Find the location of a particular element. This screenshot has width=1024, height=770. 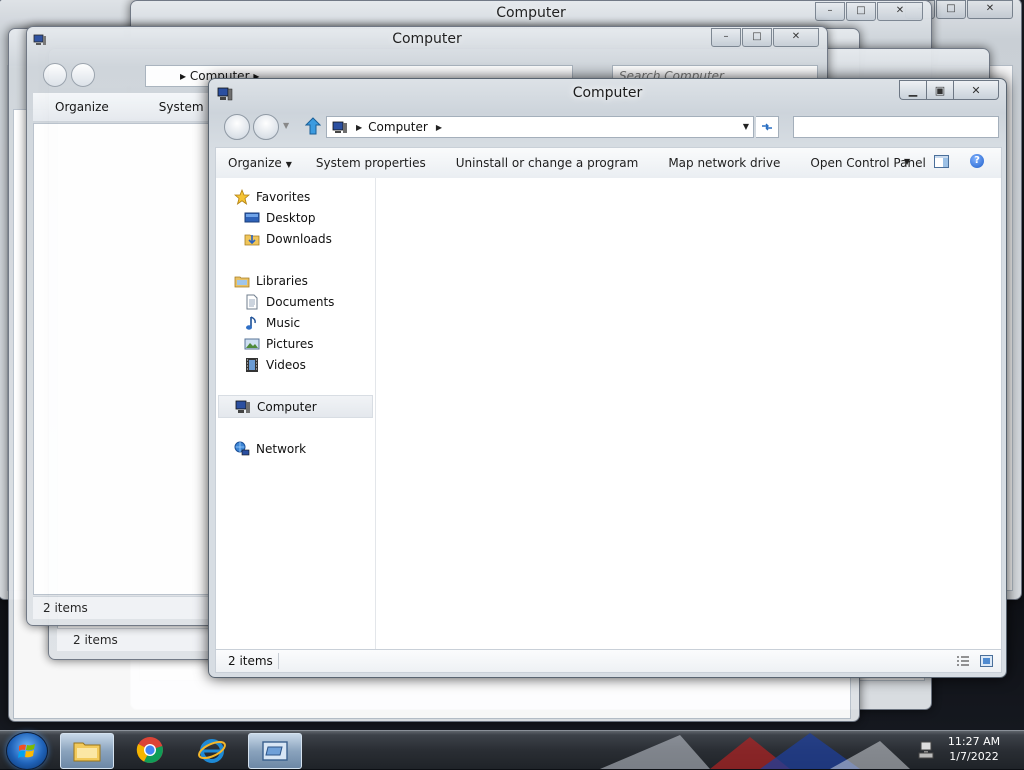

nav-label: Computer is located at coordinates (287, 406).